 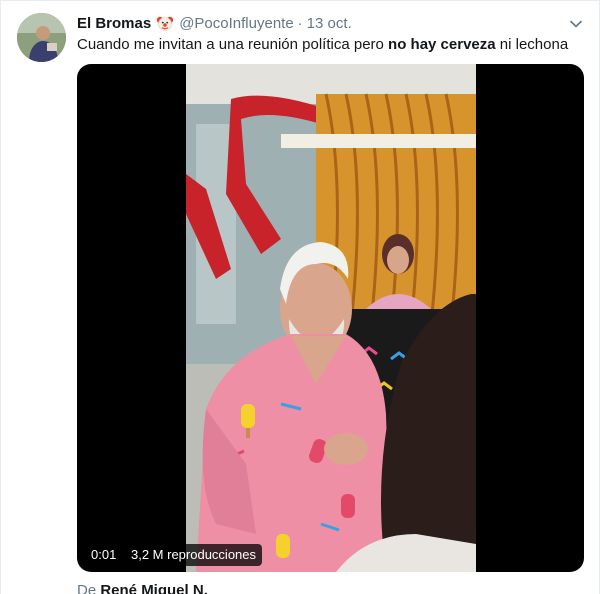 I want to click on tweet-date: 13 oct., so click(x=329, y=23).